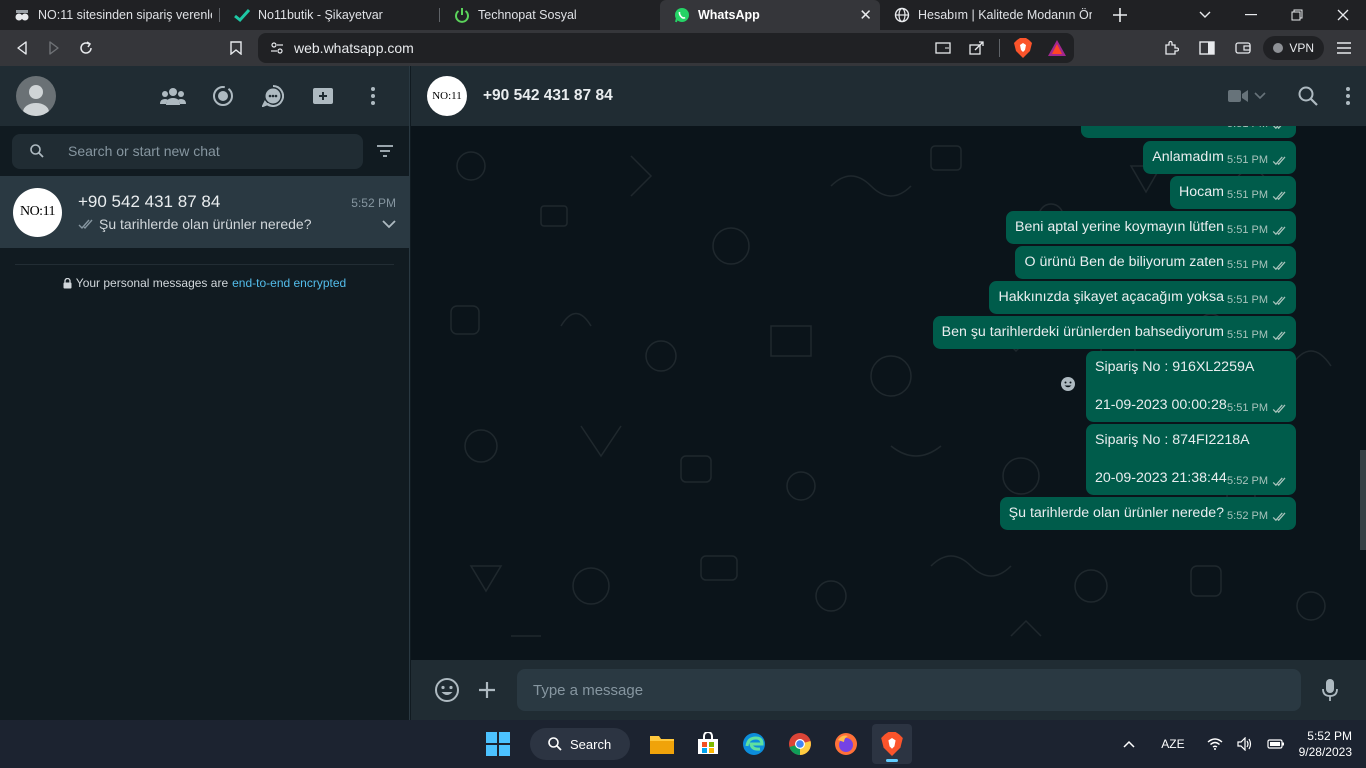 This screenshot has height=768, width=1366. I want to click on message-bubble: Anlamadım 5:51 PM, so click(1219, 157).